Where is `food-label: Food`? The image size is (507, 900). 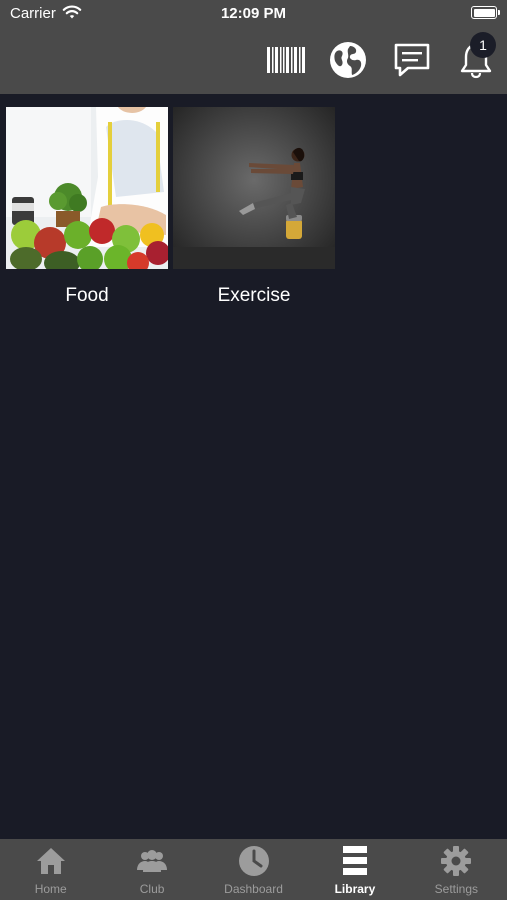 food-label: Food is located at coordinates (87, 295).